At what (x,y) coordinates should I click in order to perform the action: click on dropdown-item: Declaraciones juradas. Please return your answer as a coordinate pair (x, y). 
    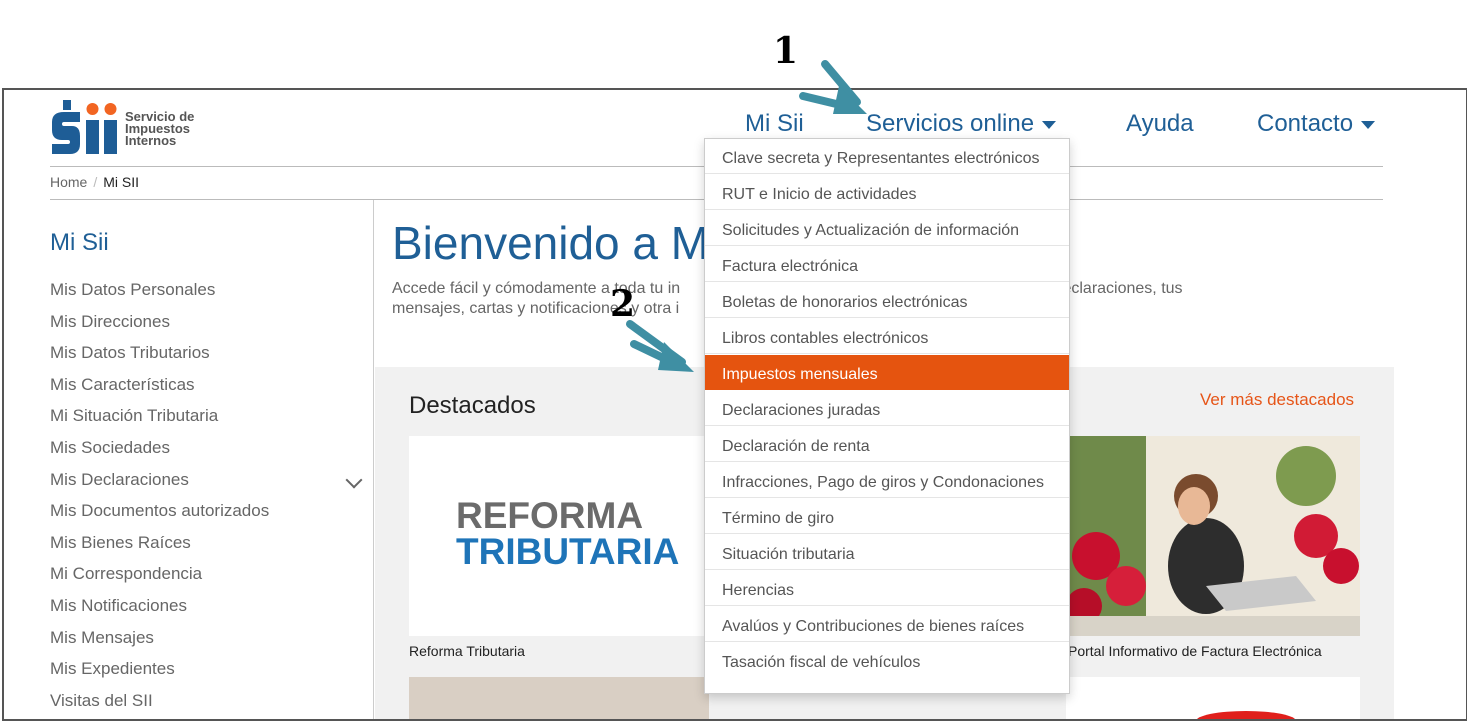
    Looking at the image, I should click on (887, 408).